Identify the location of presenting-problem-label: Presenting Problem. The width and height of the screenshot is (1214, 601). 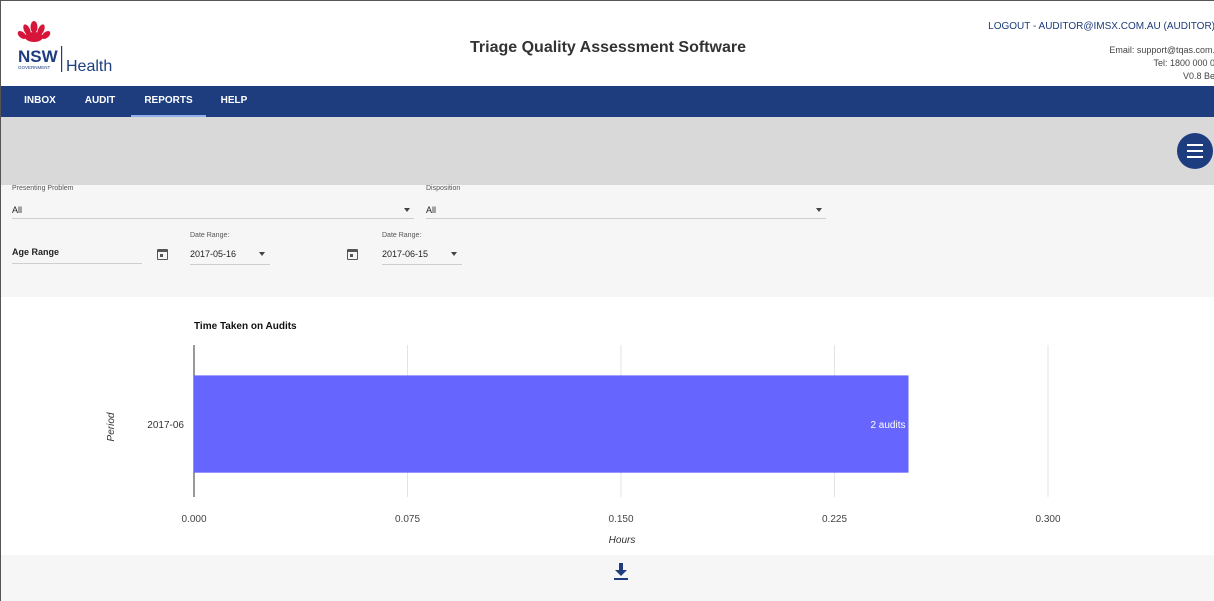
(43, 188).